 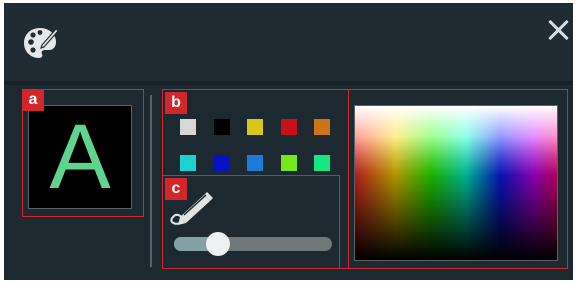 I want to click on preview-letter: A, so click(x=80, y=157).